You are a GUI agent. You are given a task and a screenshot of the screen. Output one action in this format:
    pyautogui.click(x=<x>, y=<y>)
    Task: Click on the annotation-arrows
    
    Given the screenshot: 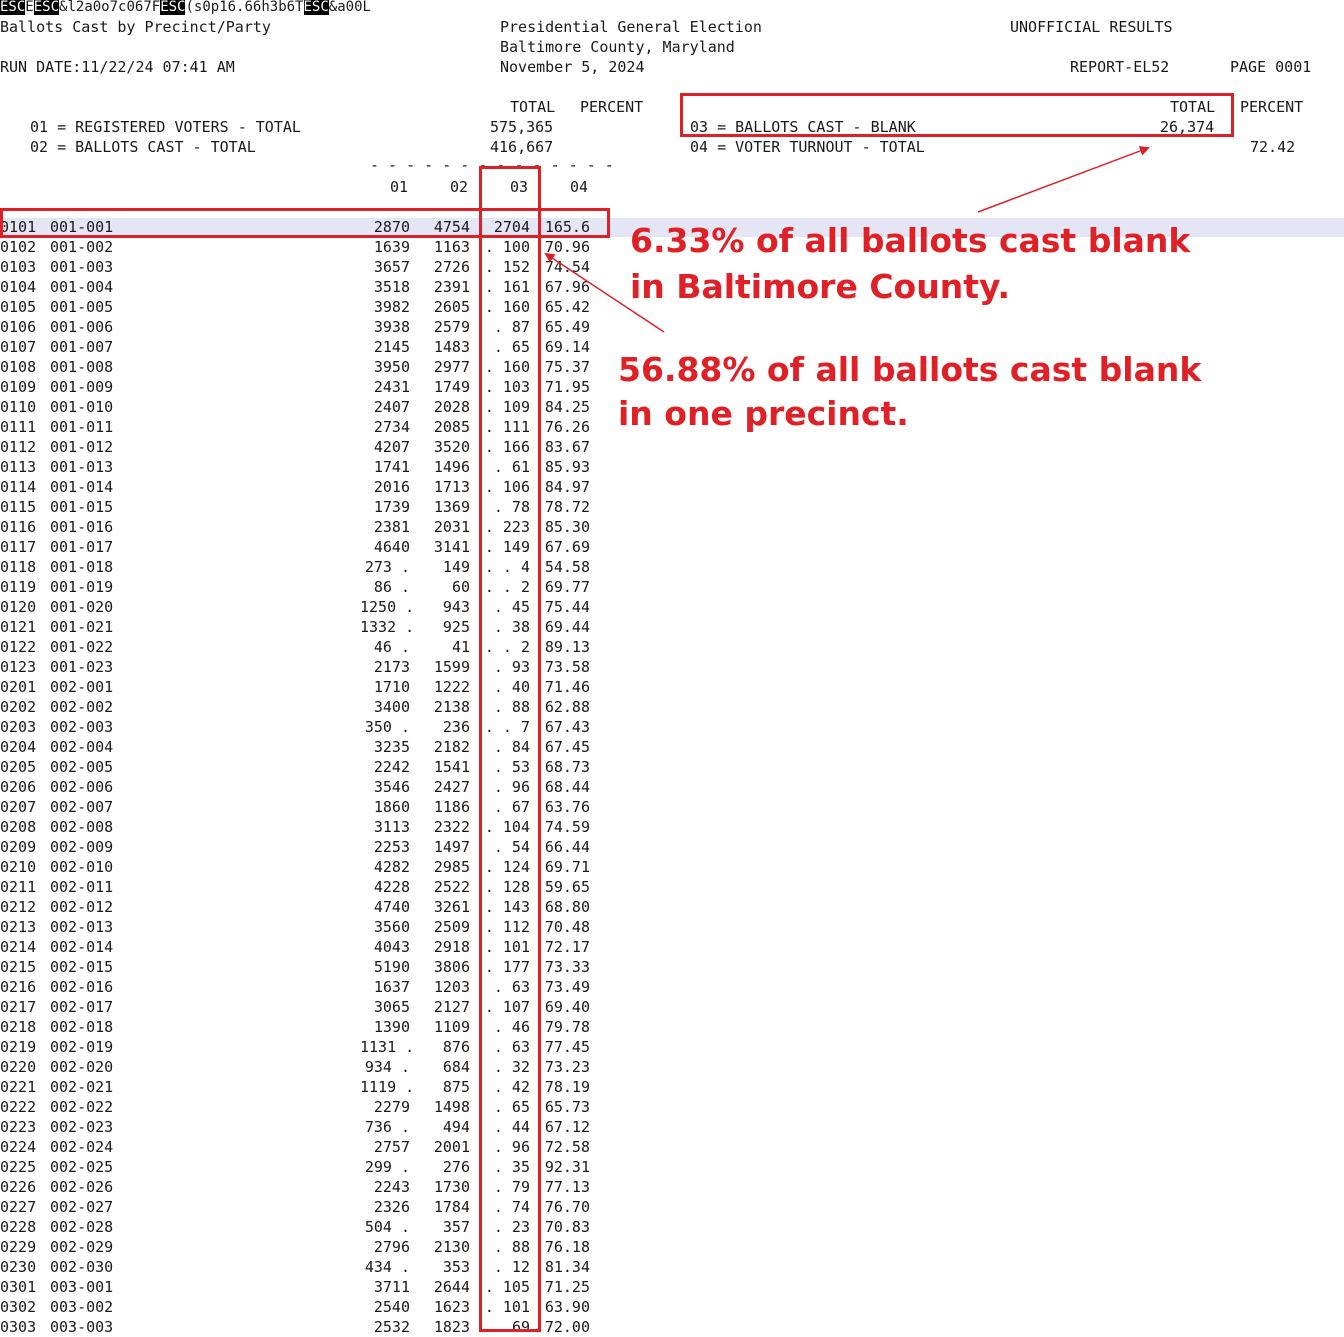 What is the action you would take?
    pyautogui.click(x=847, y=239)
    